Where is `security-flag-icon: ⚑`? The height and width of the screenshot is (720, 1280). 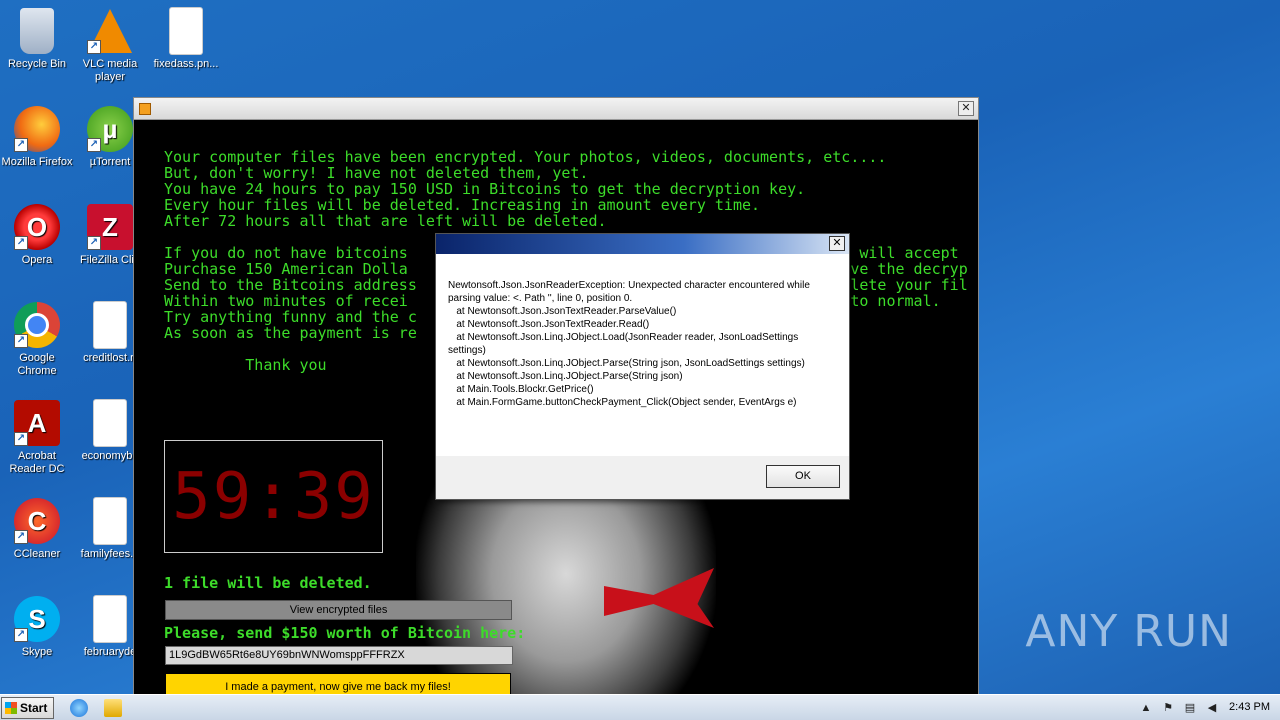
security-flag-icon: ⚑ is located at coordinates (1168, 708).